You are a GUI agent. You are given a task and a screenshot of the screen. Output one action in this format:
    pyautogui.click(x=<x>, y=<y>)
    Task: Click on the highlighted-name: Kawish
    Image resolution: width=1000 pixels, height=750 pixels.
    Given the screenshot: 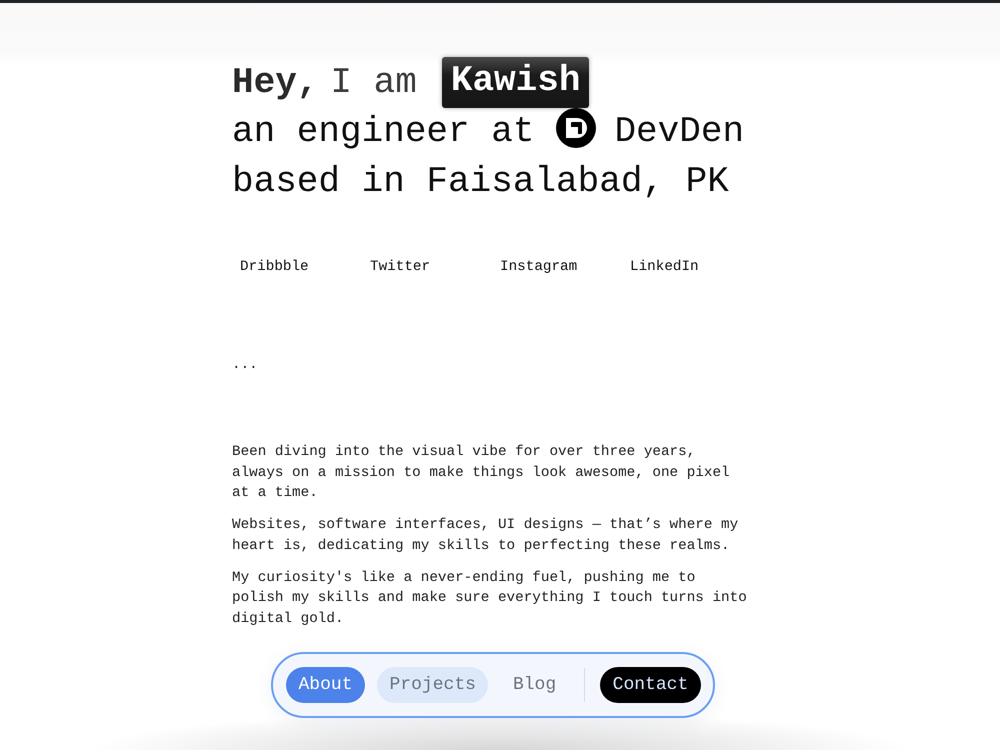 What is the action you would take?
    pyautogui.click(x=516, y=82)
    